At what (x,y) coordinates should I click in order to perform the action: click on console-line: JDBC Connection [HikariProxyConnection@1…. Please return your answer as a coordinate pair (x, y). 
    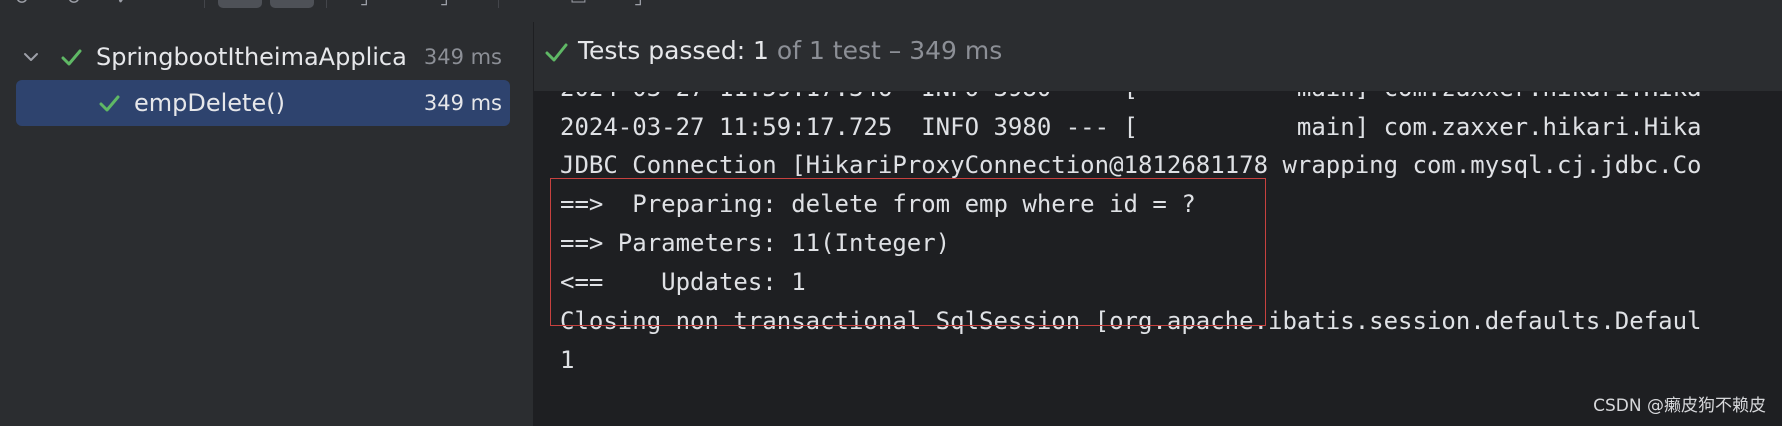
    Looking at the image, I should click on (1131, 165).